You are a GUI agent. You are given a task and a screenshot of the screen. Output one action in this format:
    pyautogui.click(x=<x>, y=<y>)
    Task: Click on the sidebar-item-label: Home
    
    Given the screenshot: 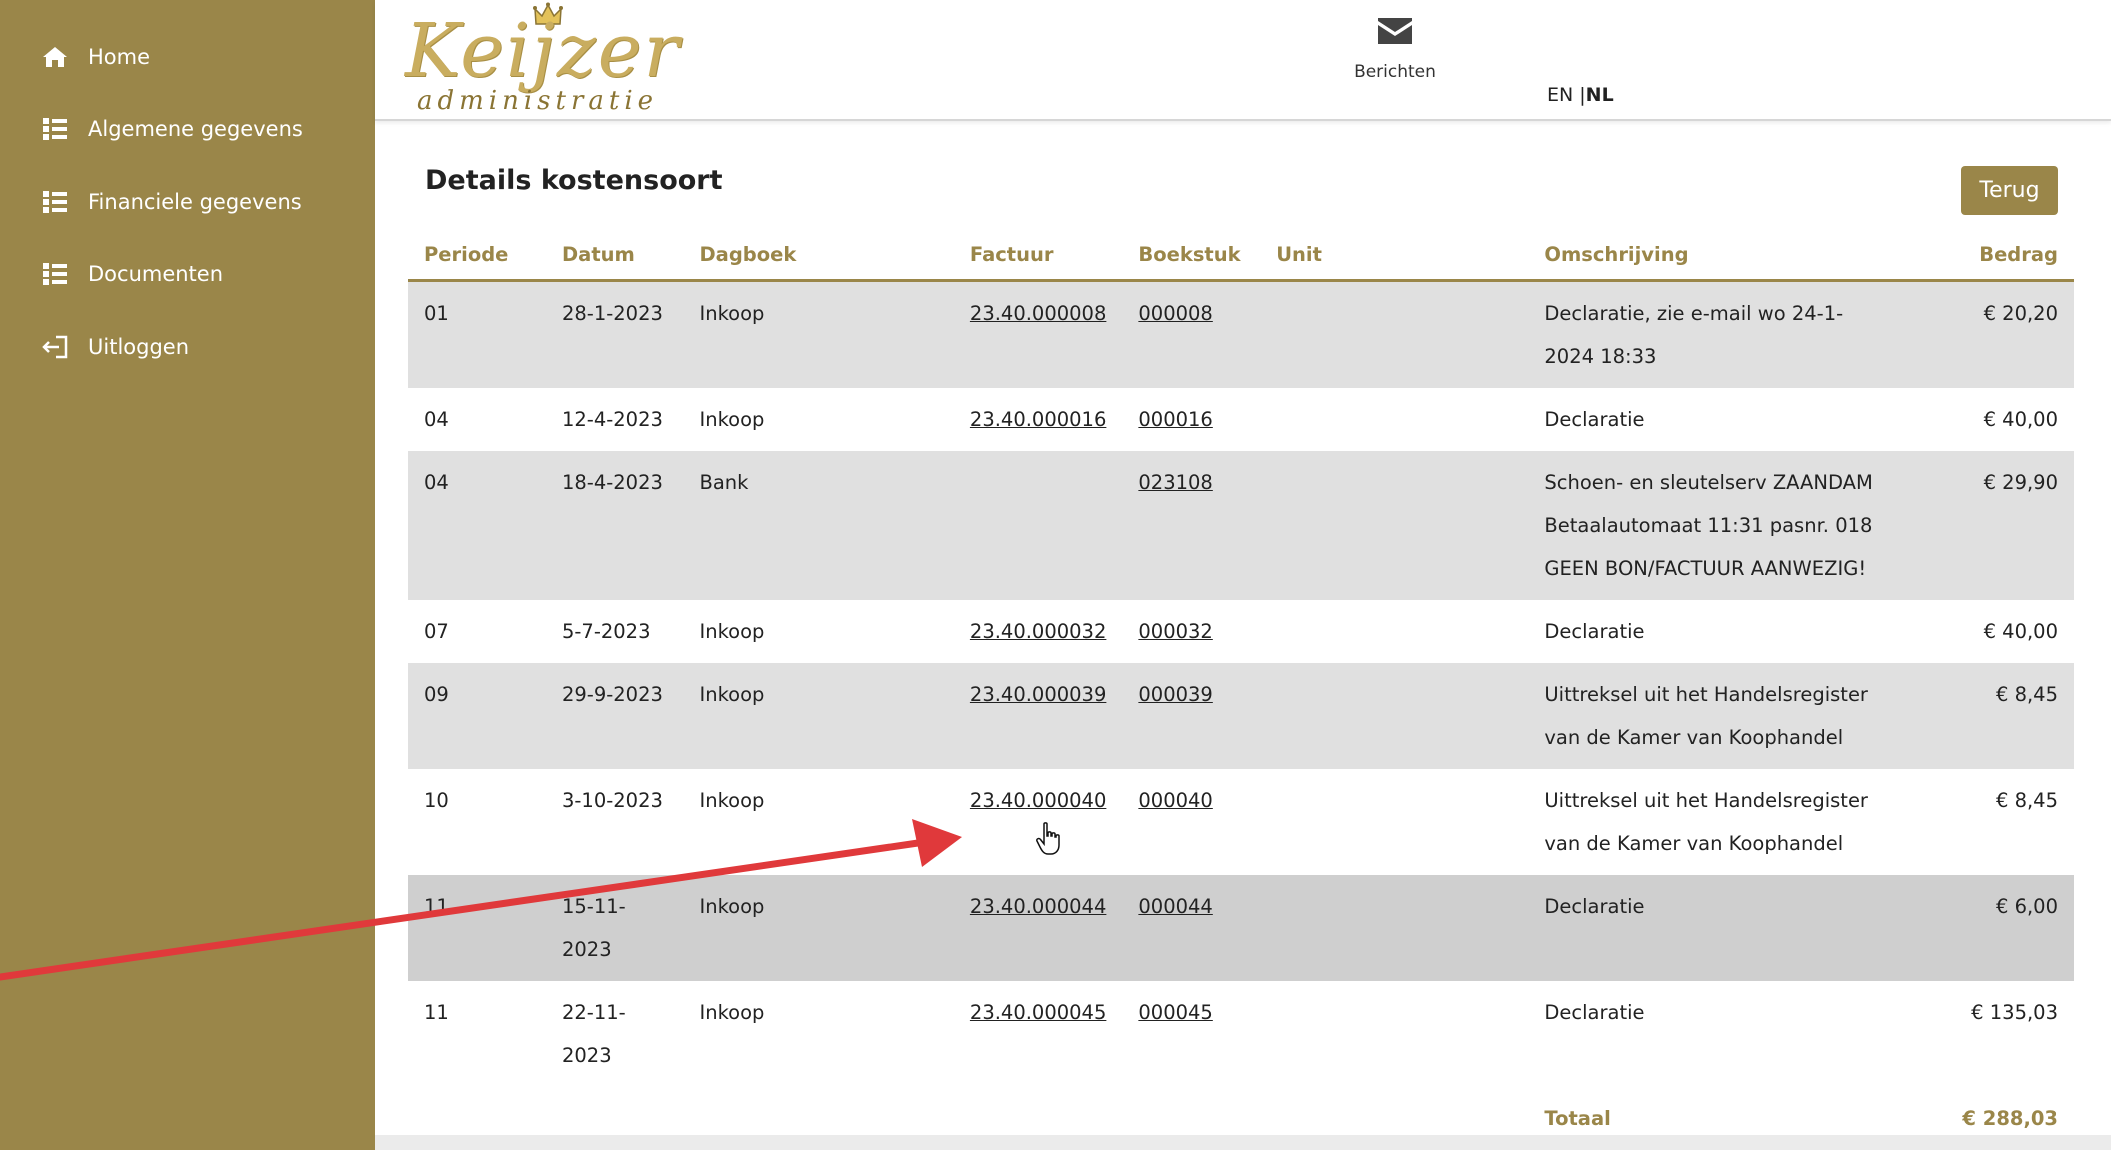 What is the action you would take?
    pyautogui.click(x=119, y=57)
    